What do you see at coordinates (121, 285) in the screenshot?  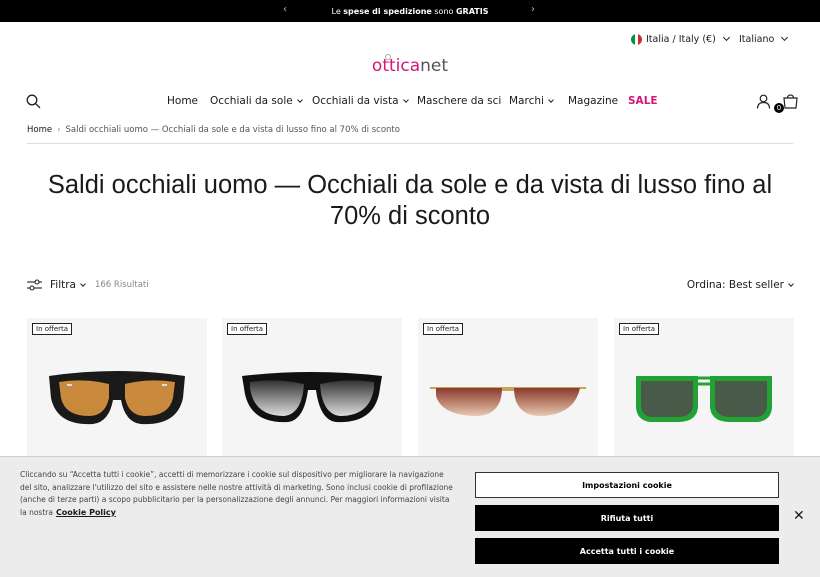 I see `results-count: 166 Risultati` at bounding box center [121, 285].